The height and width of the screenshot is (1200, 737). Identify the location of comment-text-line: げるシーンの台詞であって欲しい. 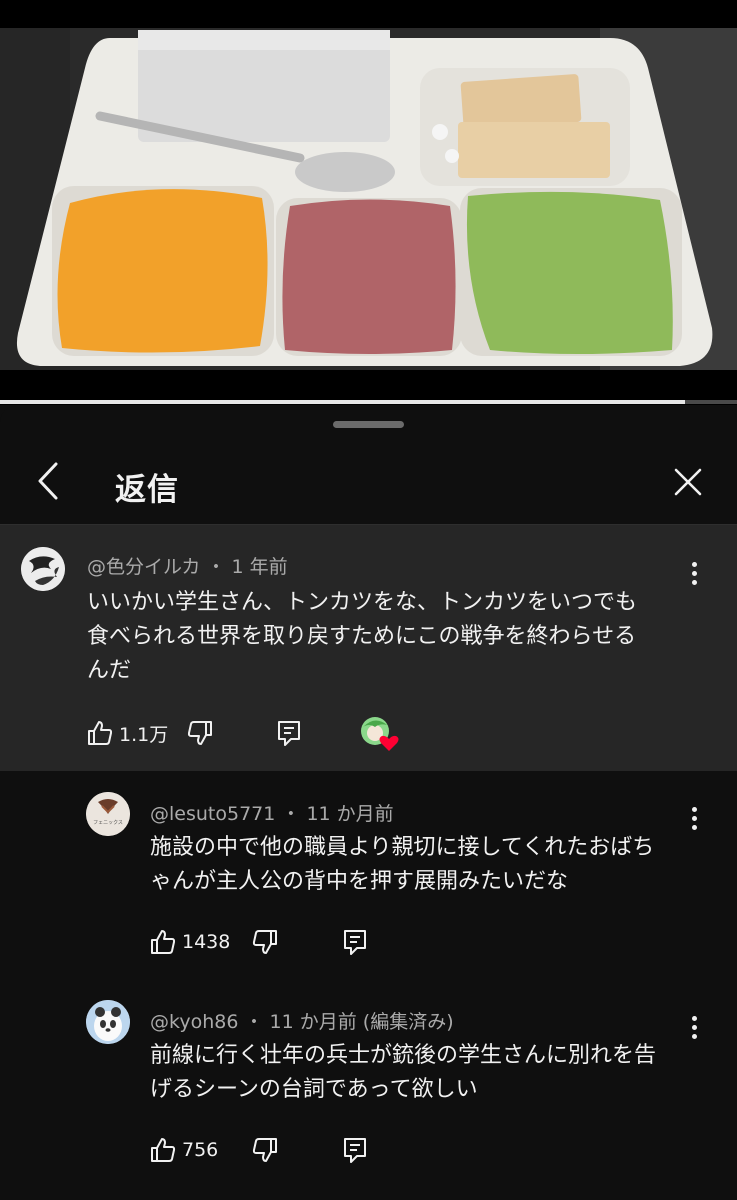
(314, 1089).